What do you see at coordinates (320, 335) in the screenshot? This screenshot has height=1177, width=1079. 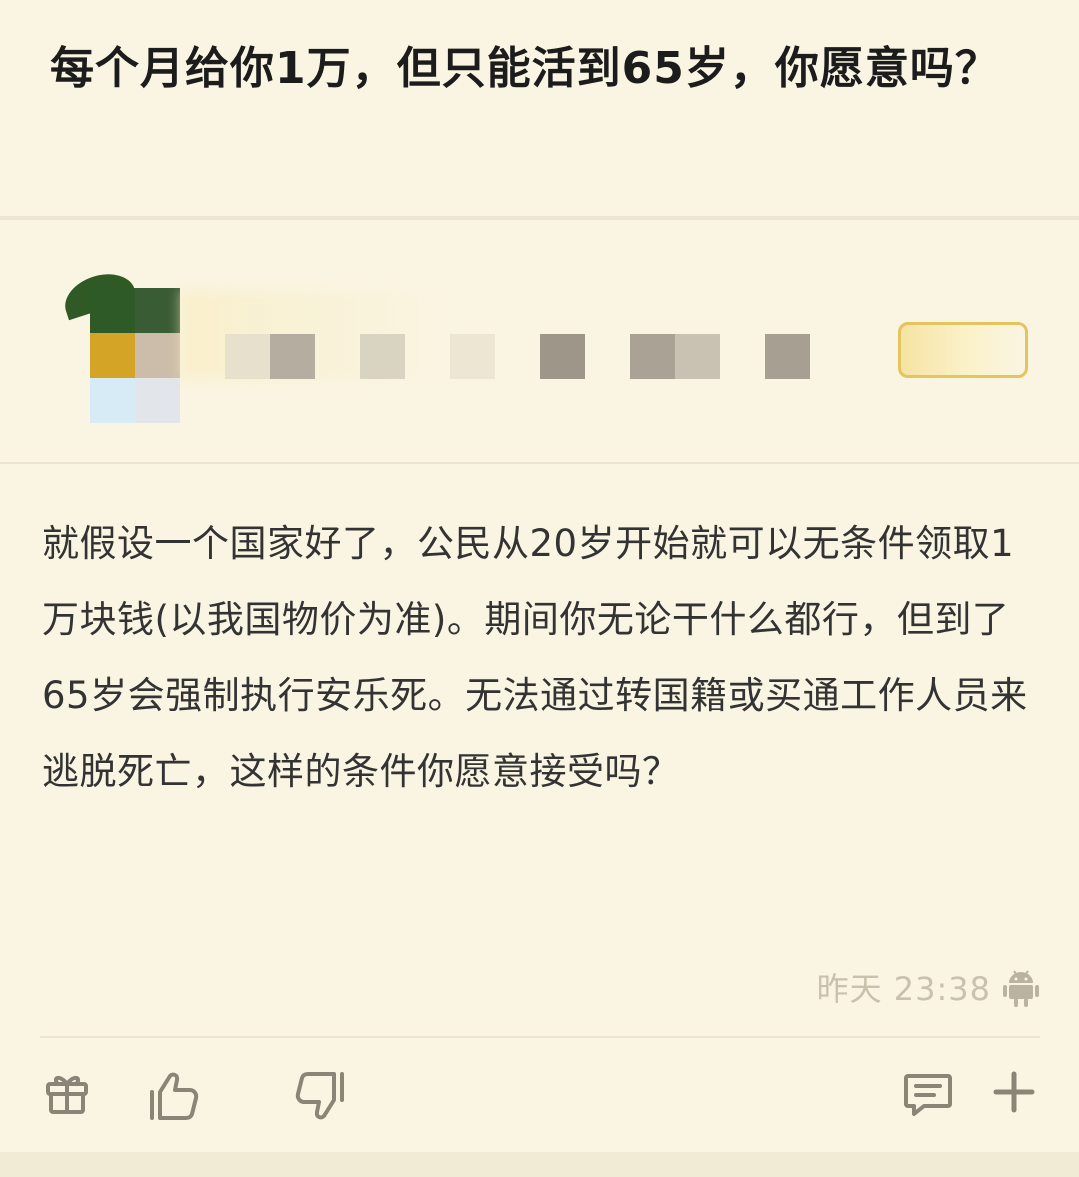 I see `author-name-obscured` at bounding box center [320, 335].